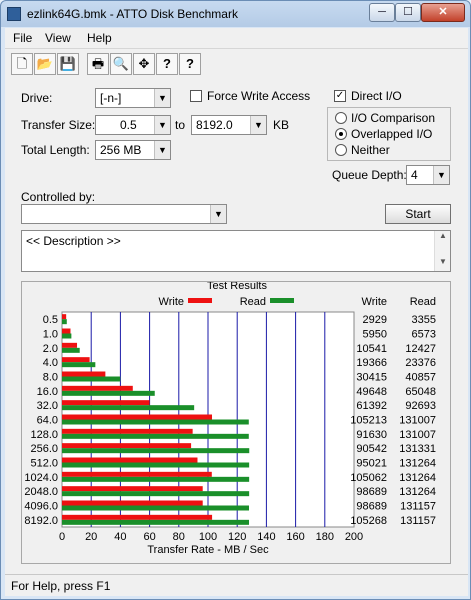 This screenshot has height=600, width=471. I want to click on transfer-size-from-select: 0.5 ▼, so click(133, 125).